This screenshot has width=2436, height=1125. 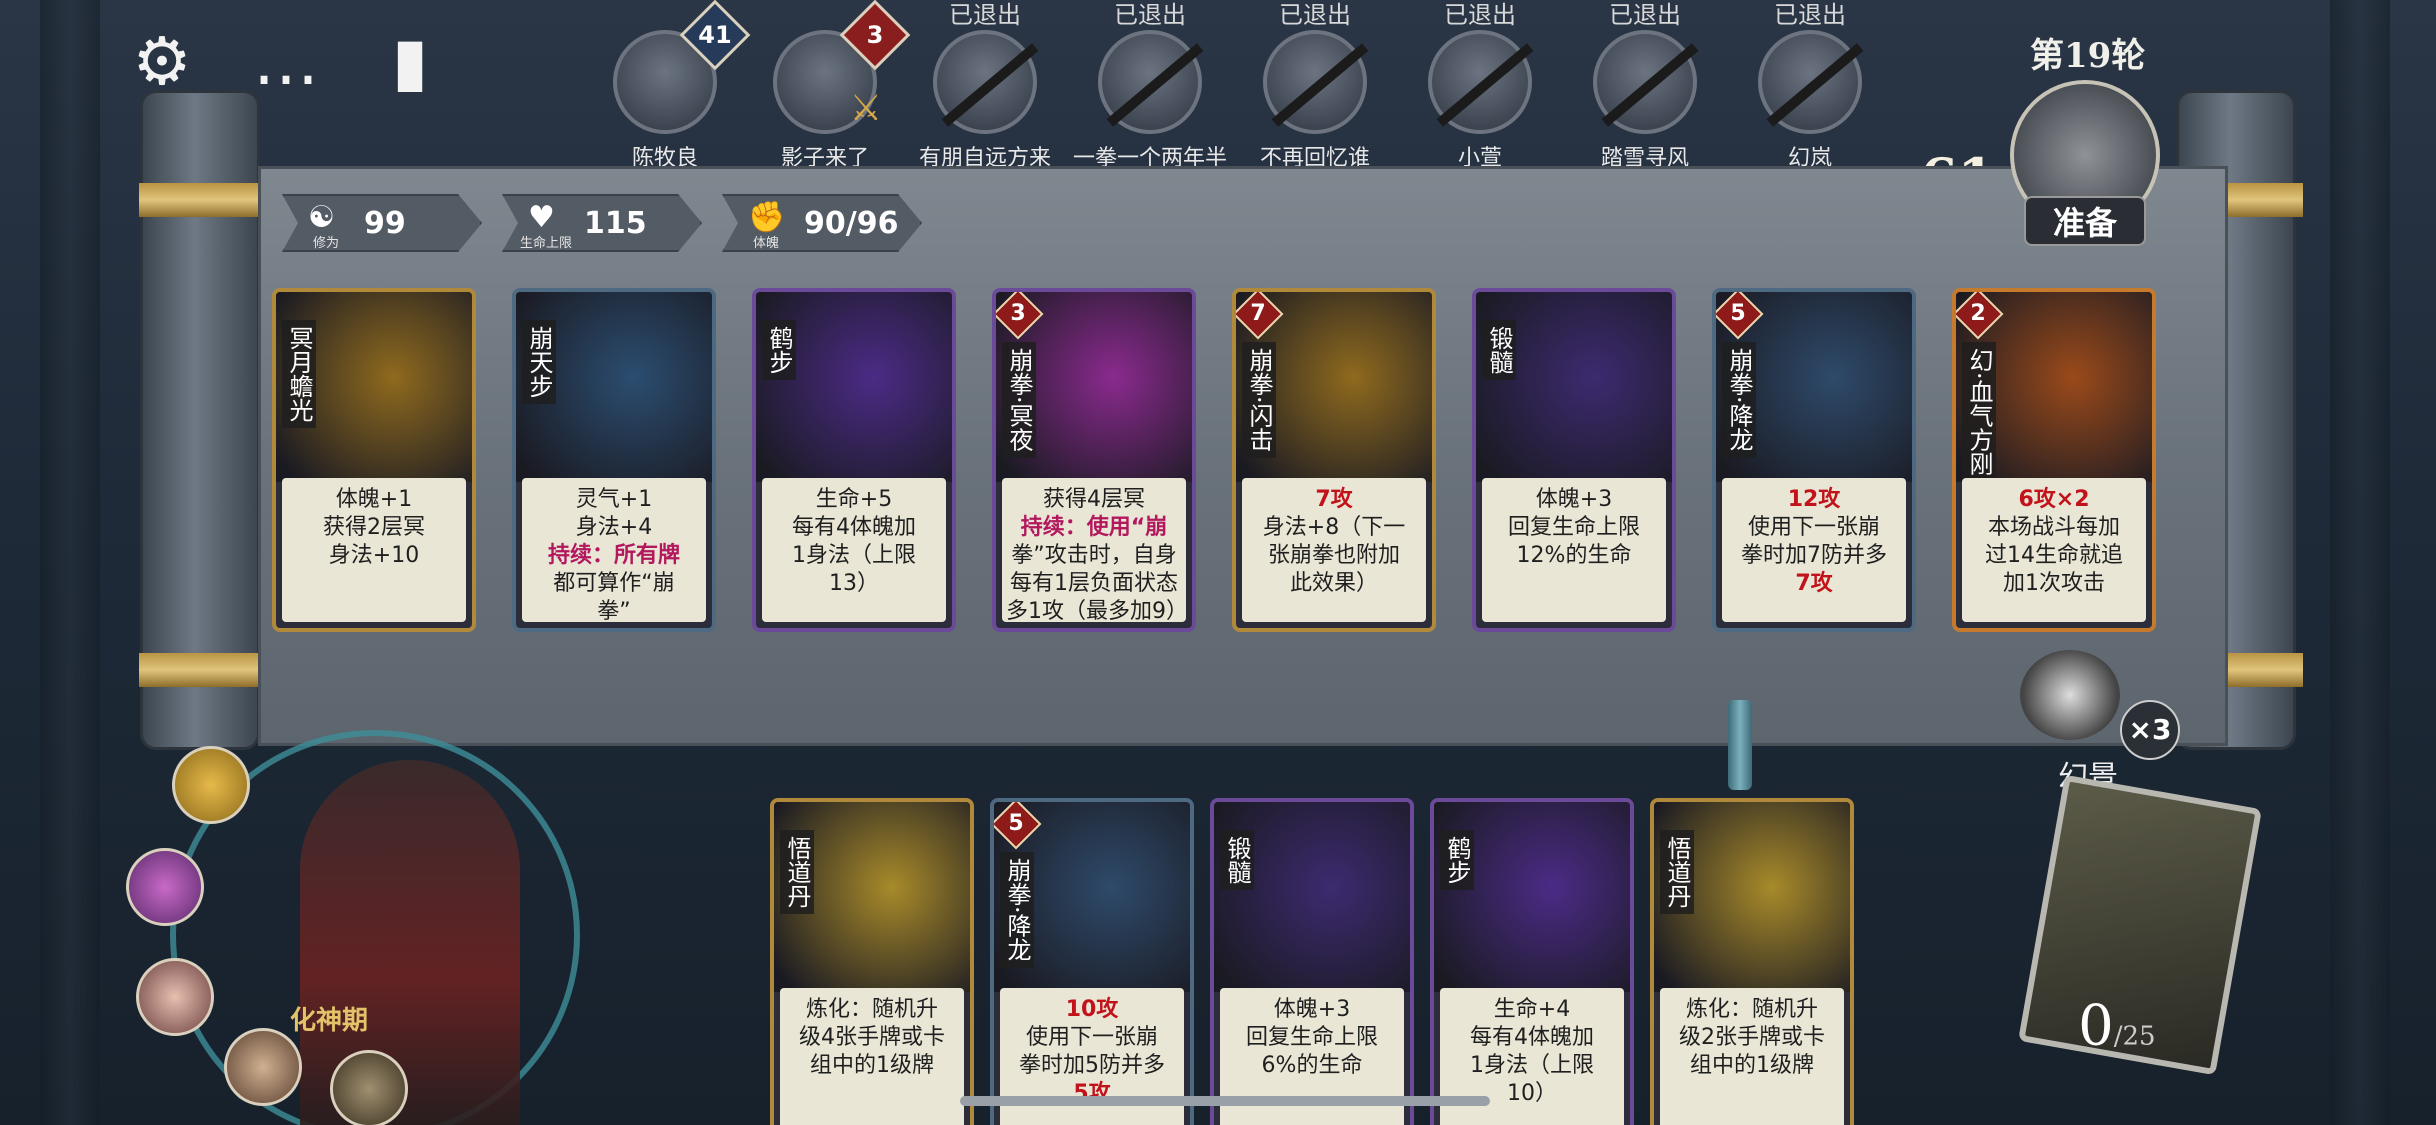 I want to click on purple-orb-icon, so click(x=165, y=887).